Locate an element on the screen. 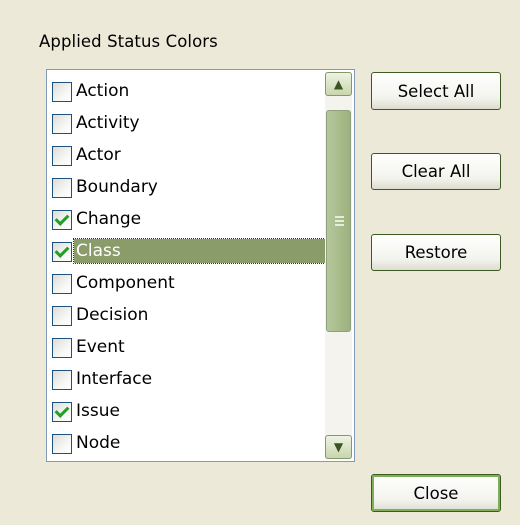 The height and width of the screenshot is (525, 520). clear-all-button: Clear All is located at coordinates (436, 171).